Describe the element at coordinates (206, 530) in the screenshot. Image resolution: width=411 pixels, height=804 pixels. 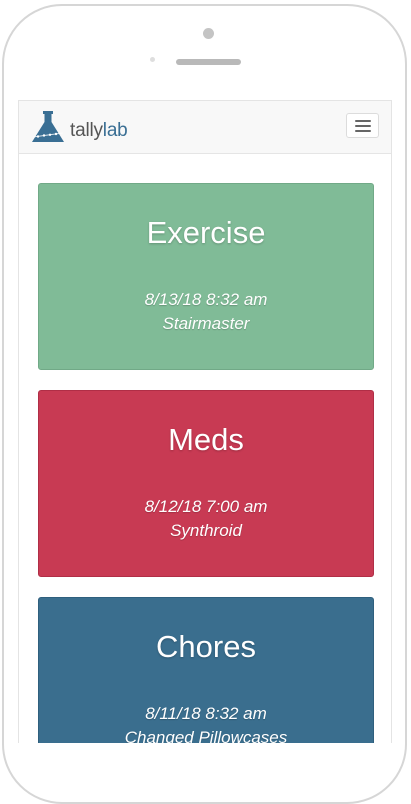
I see `card-note: Synthroid` at that location.